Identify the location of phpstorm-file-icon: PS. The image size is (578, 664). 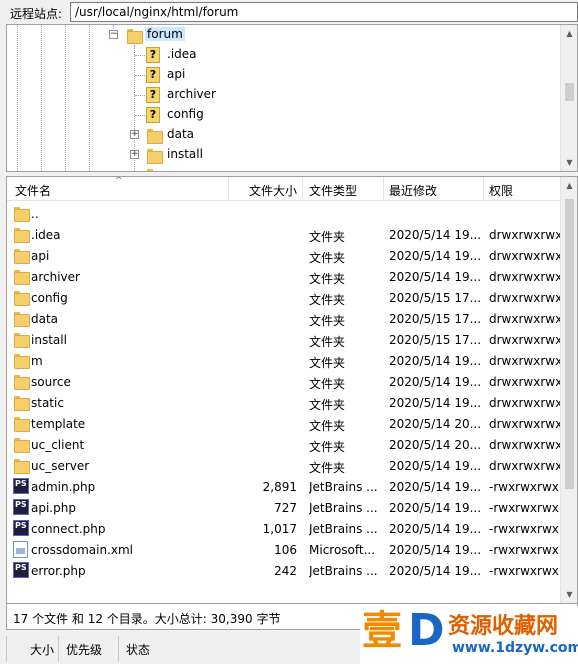
(21, 507).